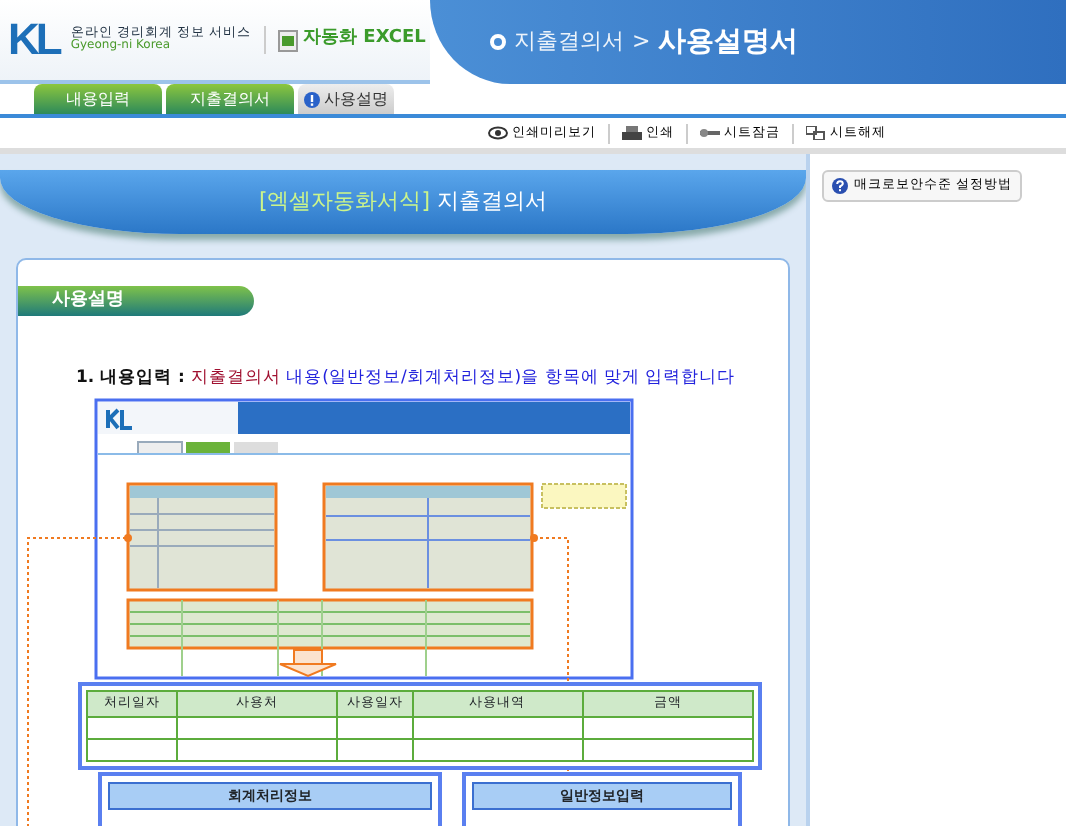 The image size is (1066, 840). I want to click on key-icon, so click(710, 133).